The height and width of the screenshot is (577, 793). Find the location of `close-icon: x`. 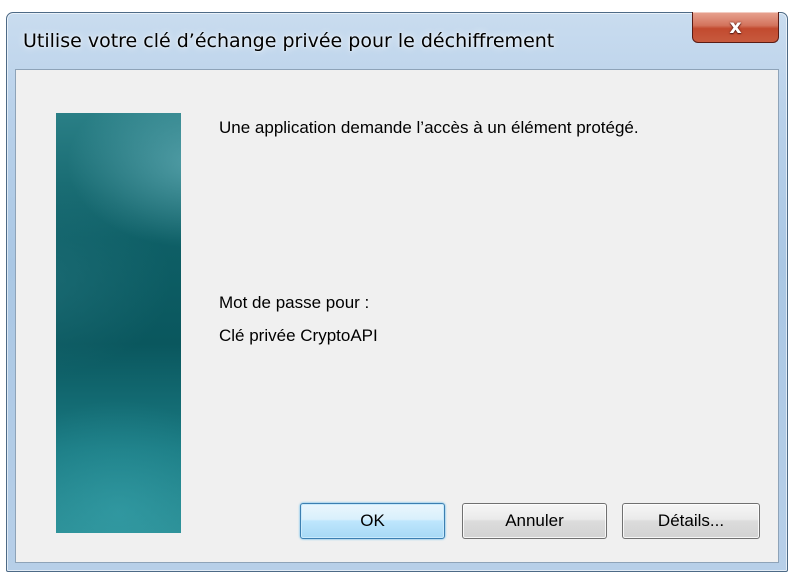

close-icon: x is located at coordinates (735, 26).